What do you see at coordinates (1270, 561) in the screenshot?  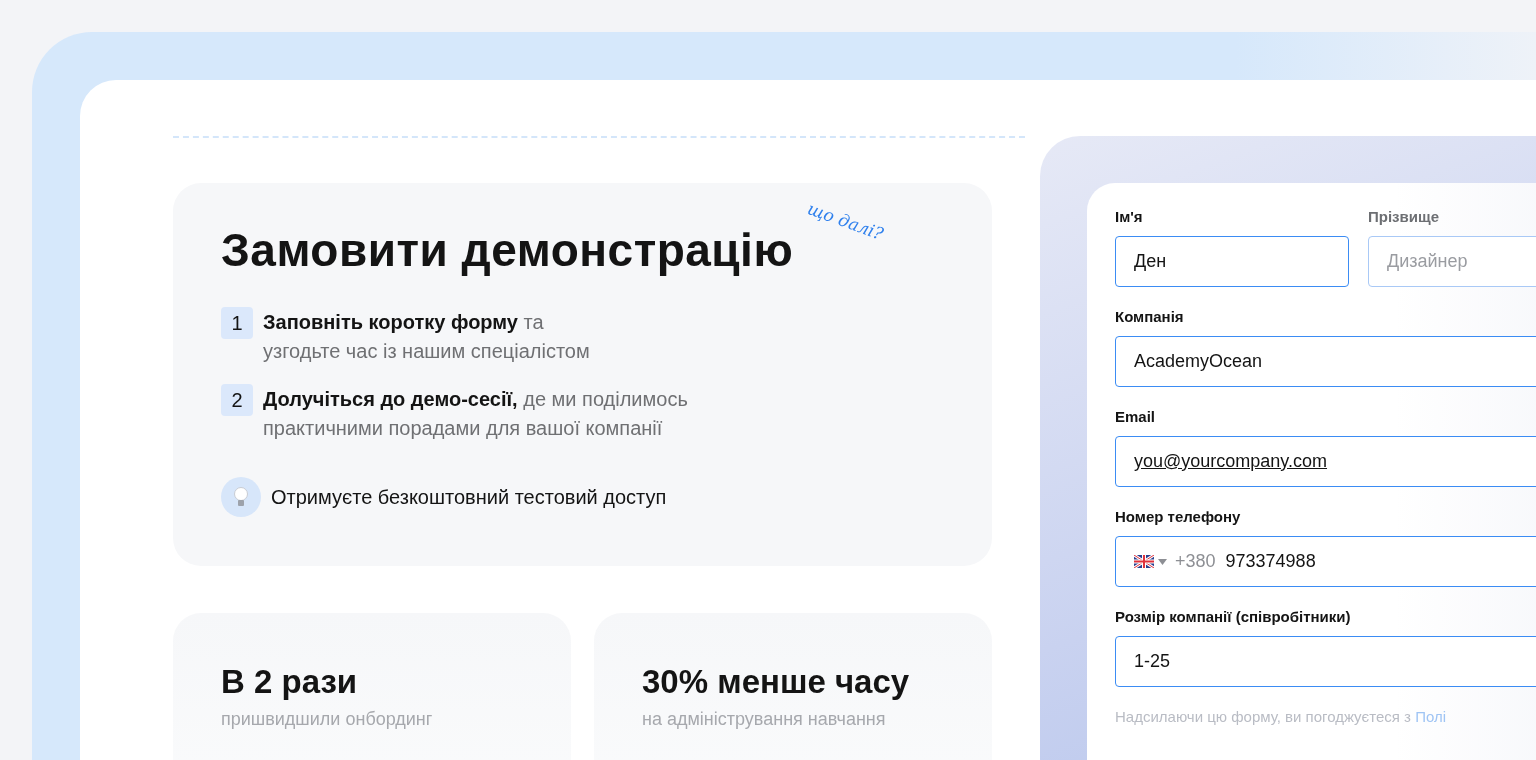 I see `phone-value: 973374988` at bounding box center [1270, 561].